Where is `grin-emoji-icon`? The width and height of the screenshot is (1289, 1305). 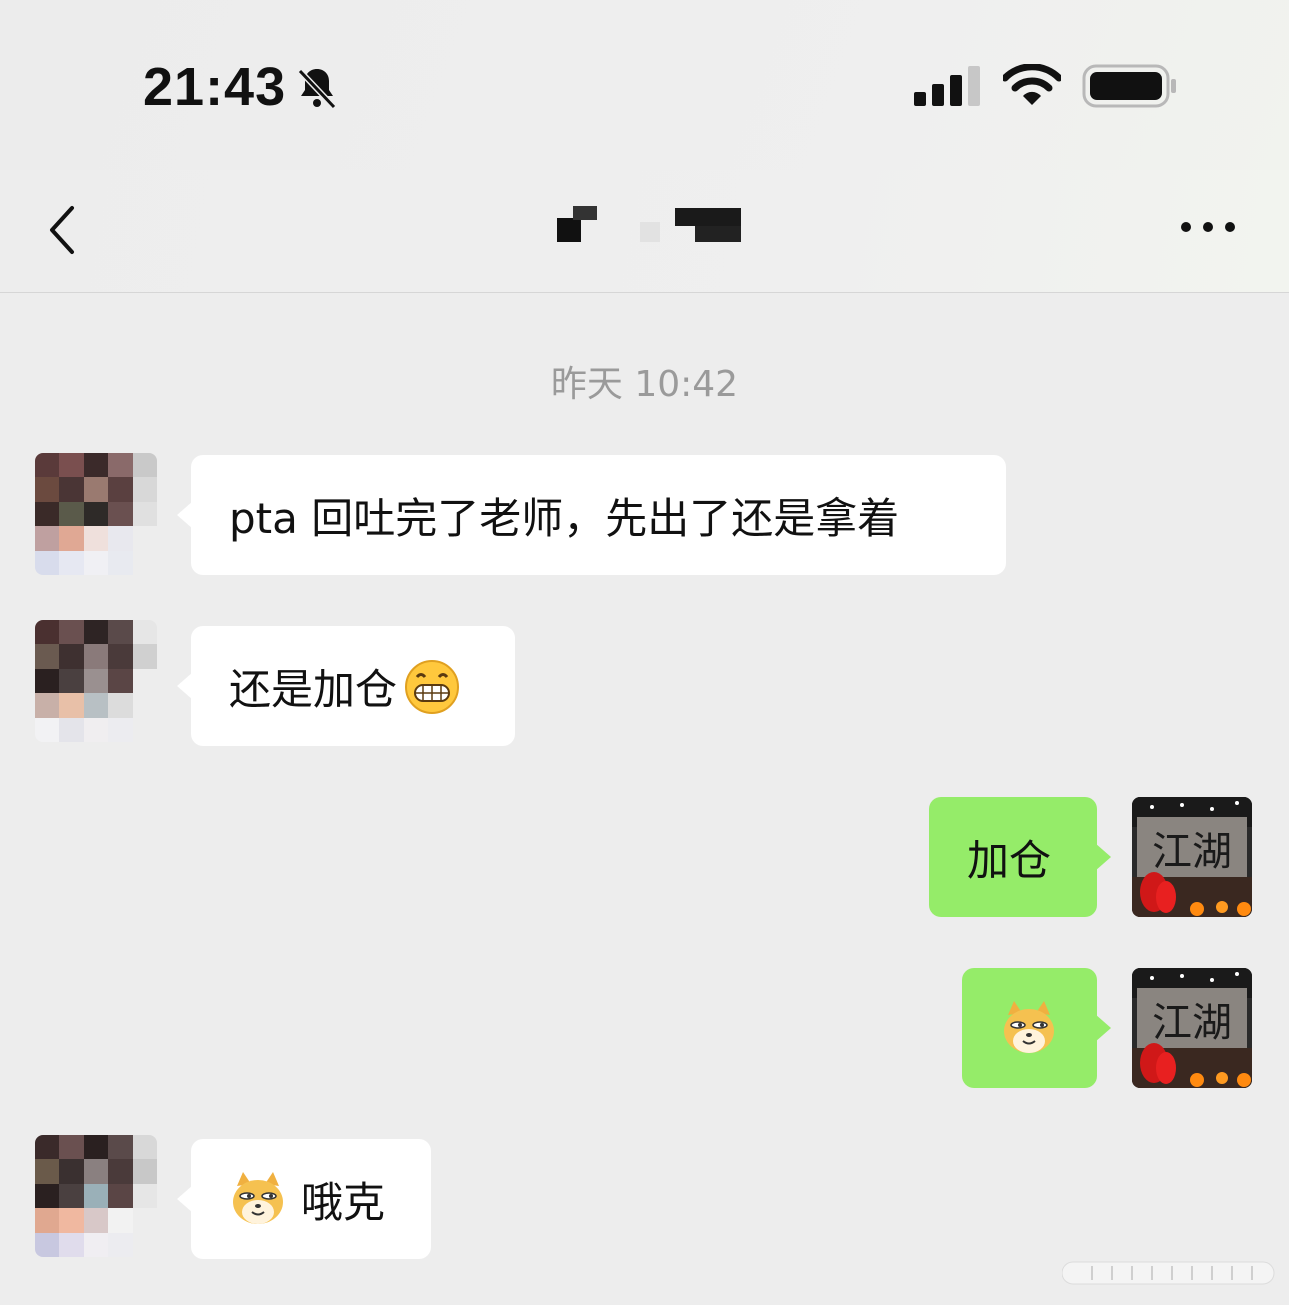
grin-emoji-icon is located at coordinates (432, 687).